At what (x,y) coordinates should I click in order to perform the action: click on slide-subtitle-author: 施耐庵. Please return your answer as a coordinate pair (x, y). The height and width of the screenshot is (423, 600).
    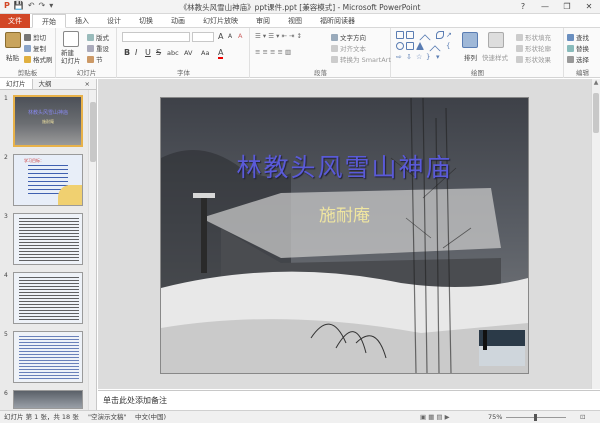
    Looking at the image, I should click on (344, 213).